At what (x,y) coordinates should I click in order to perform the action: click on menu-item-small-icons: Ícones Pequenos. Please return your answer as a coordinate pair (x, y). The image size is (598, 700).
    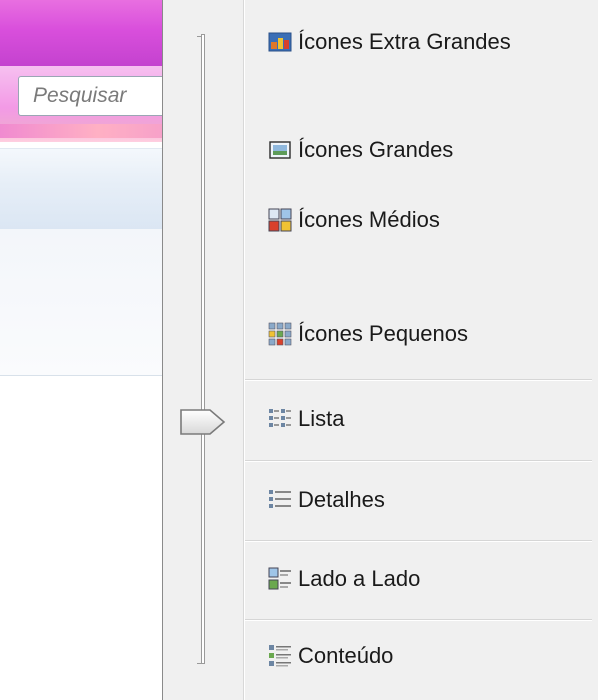
    Looking at the image, I should click on (368, 334).